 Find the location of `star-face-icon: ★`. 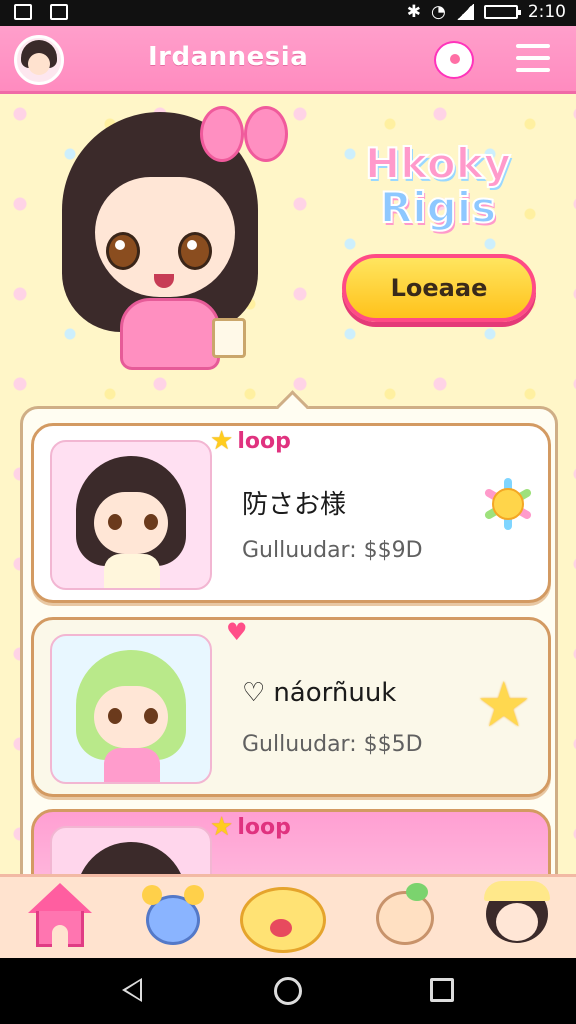

star-face-icon: ★ is located at coordinates (504, 704).